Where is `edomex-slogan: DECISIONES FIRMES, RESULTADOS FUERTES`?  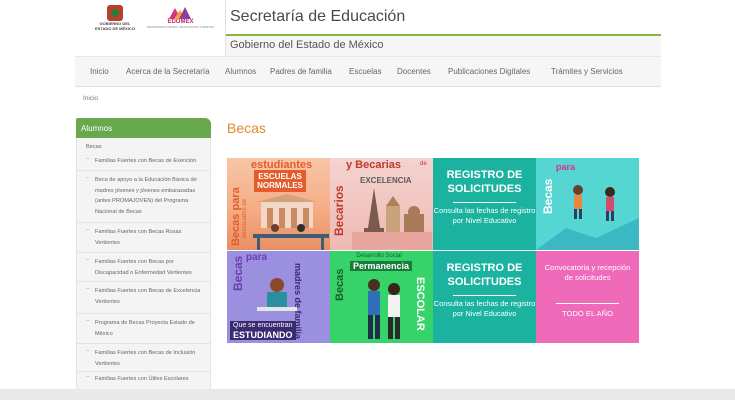 edomex-slogan: DECISIONES FIRMES, RESULTADOS FUERTES is located at coordinates (180, 27).